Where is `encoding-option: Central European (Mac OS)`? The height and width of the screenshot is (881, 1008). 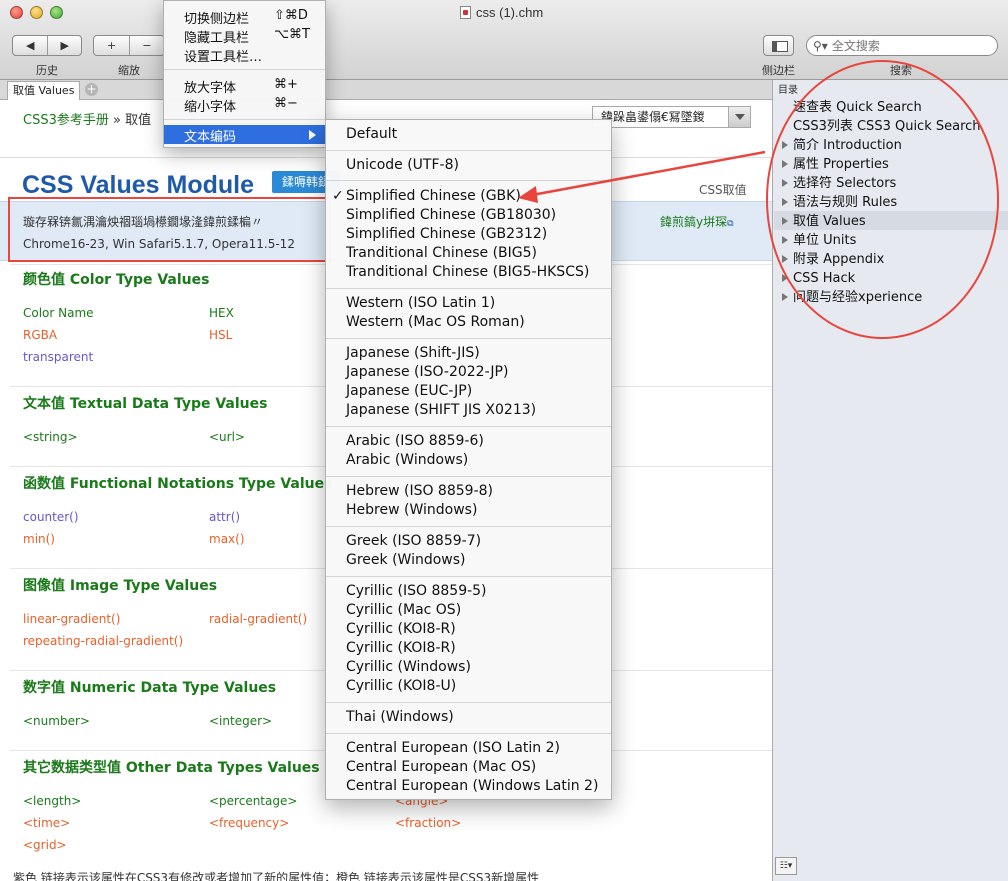
encoding-option: Central European (Mac OS) is located at coordinates (441, 767).